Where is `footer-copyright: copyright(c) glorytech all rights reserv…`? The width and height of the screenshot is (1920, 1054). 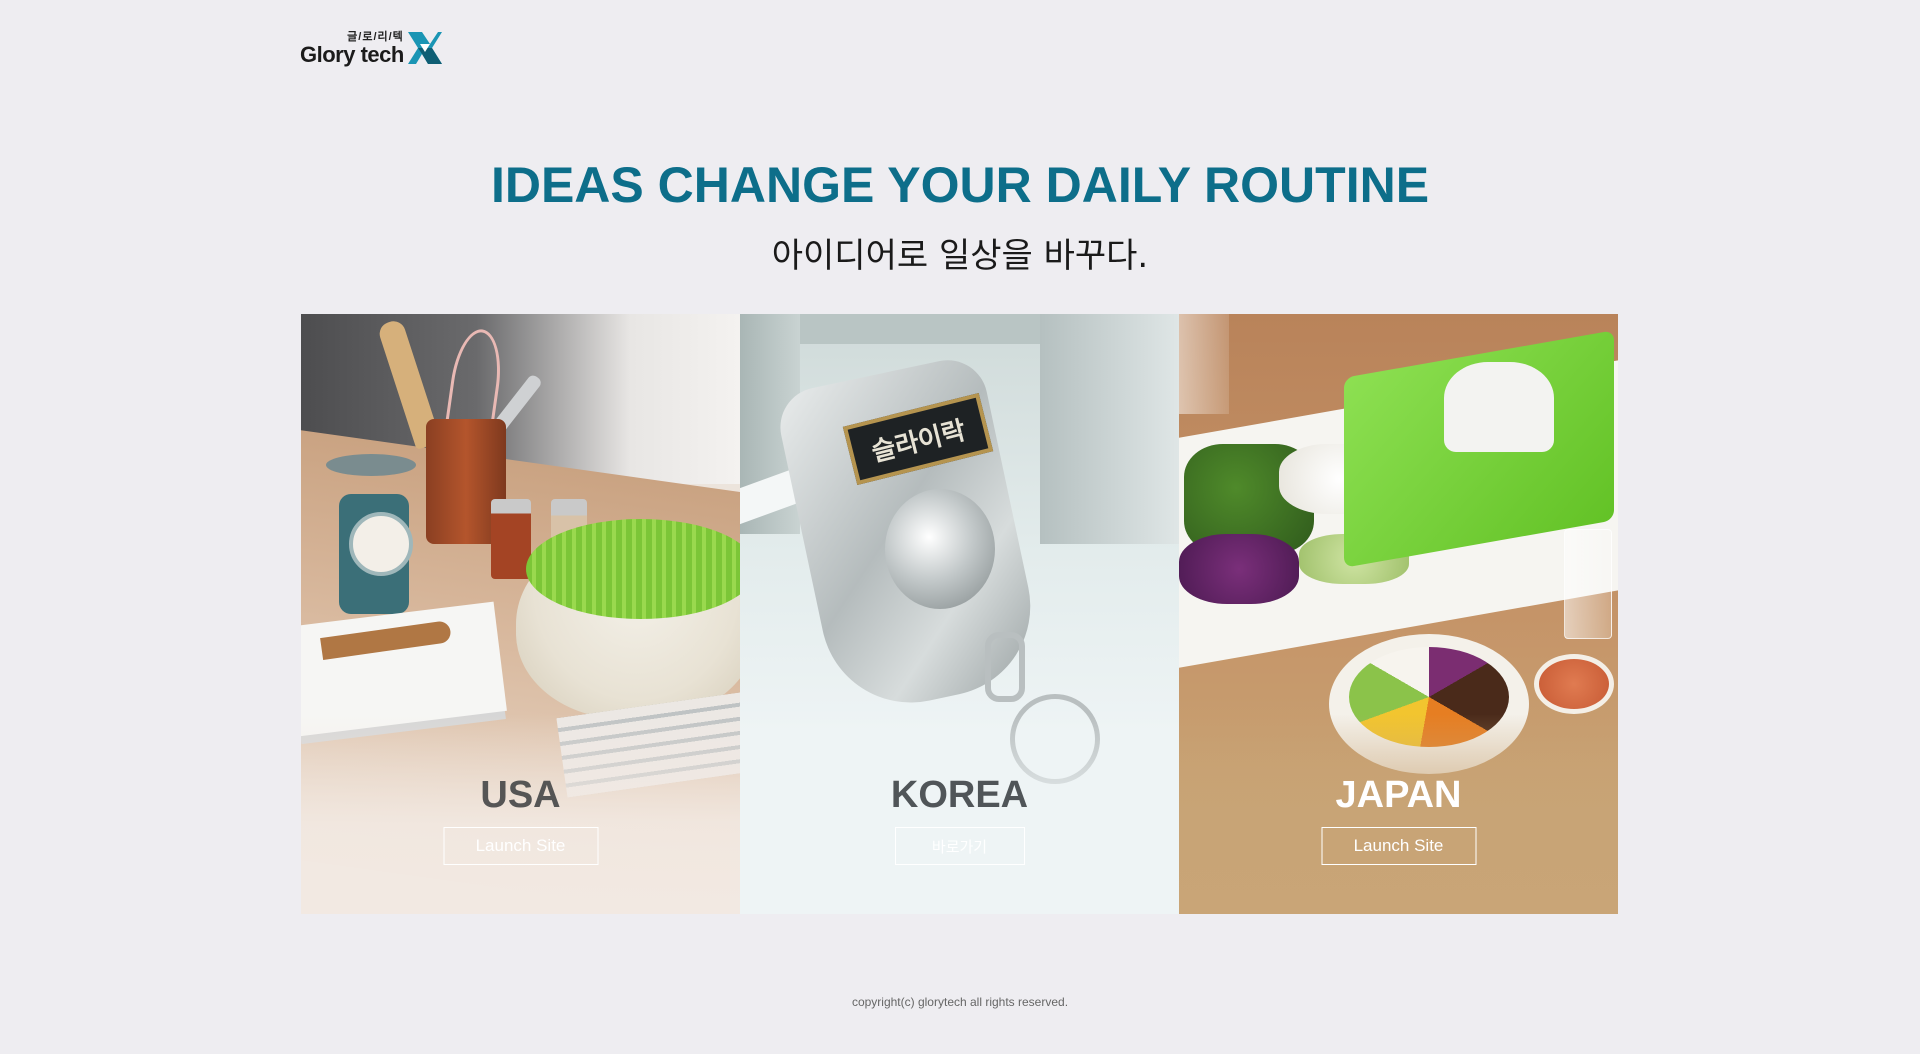 footer-copyright: copyright(c) glorytech all rights reserv… is located at coordinates (960, 1002).